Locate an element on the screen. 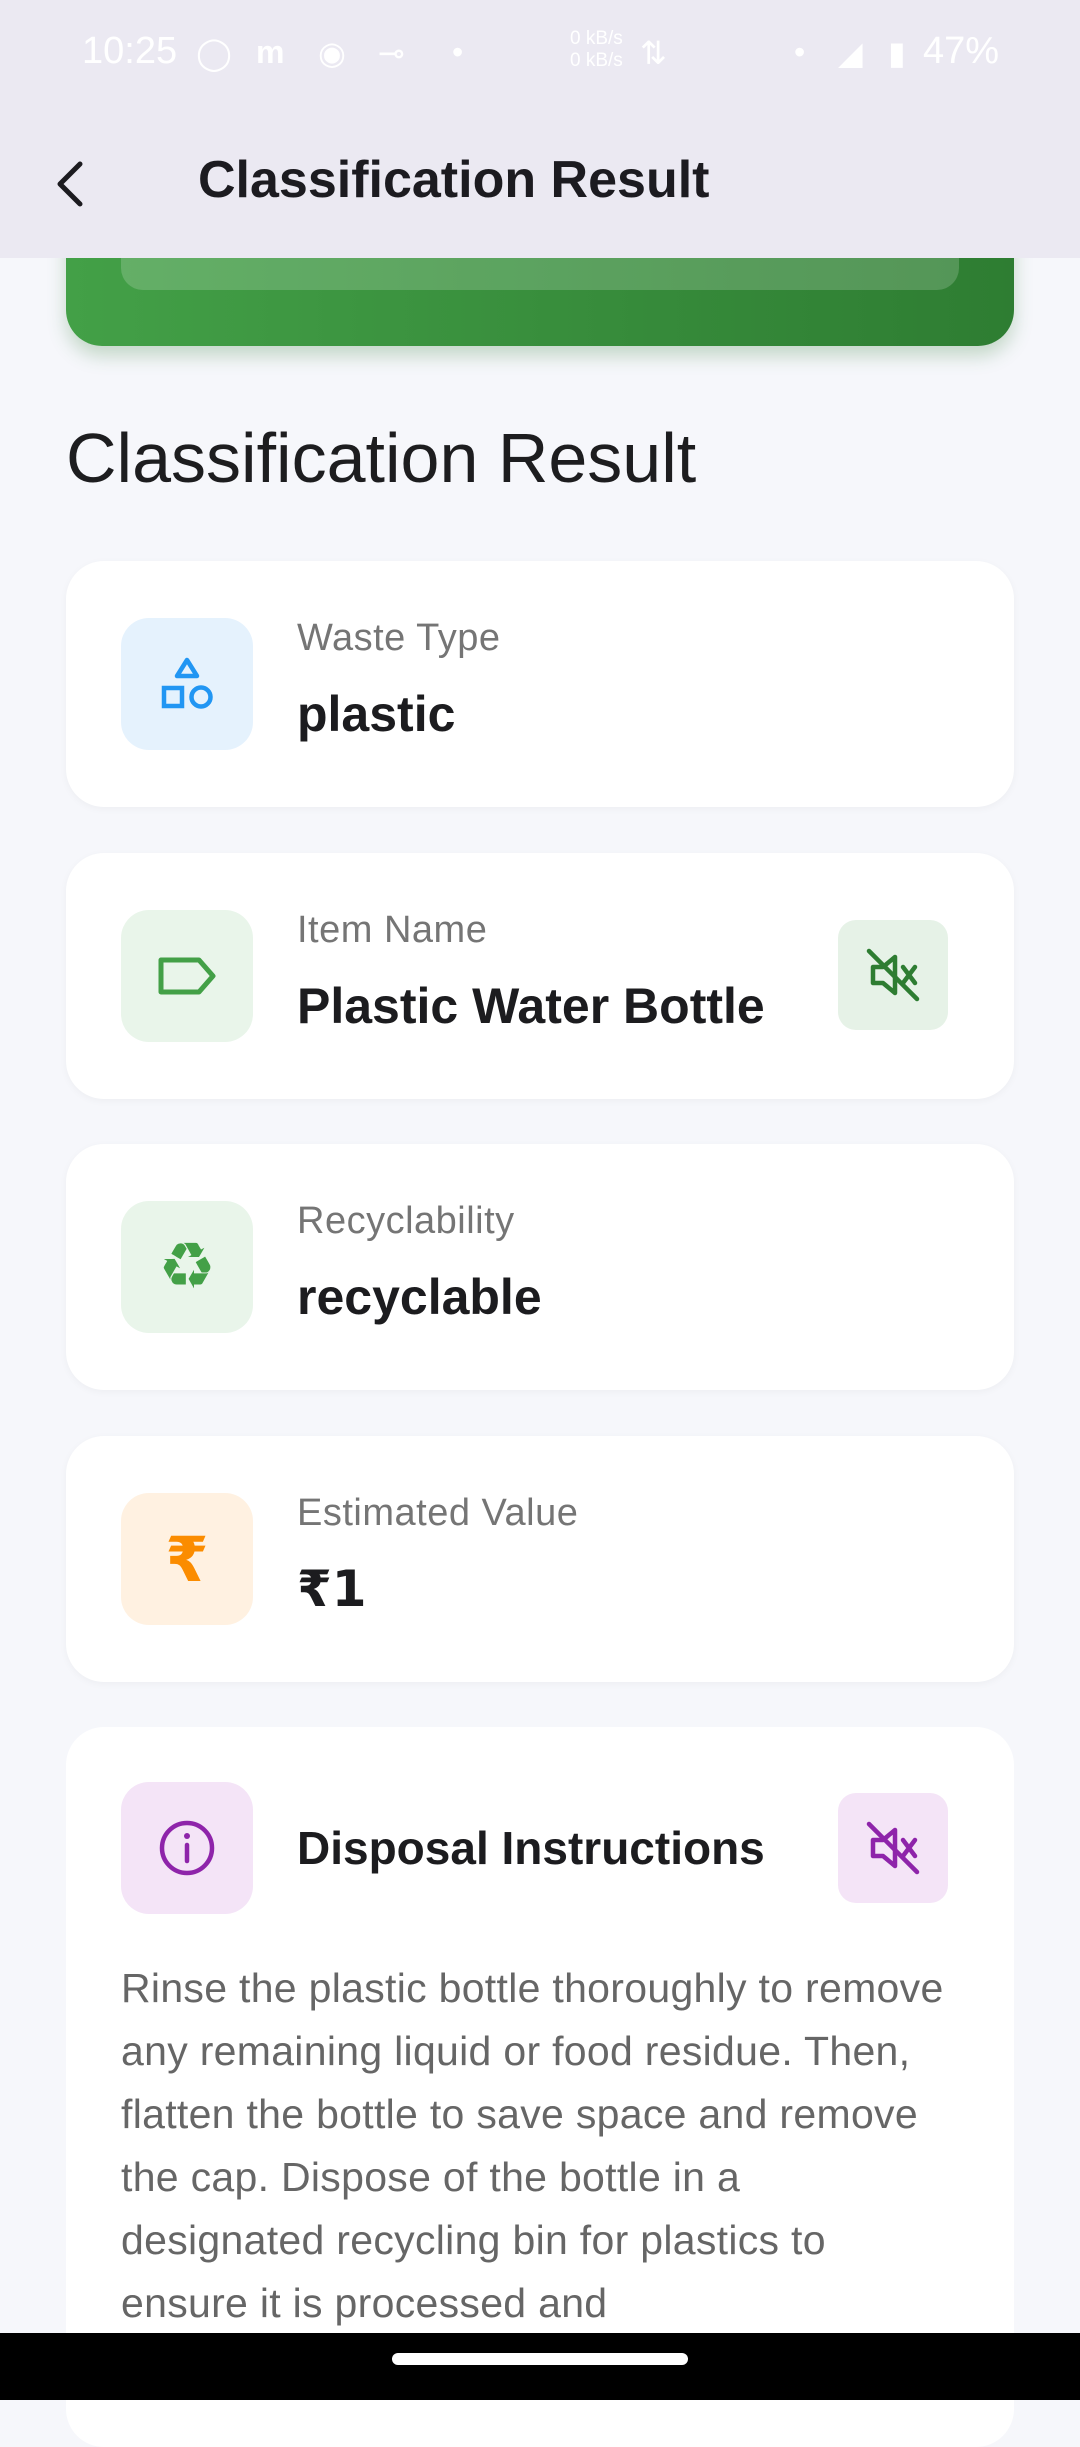 This screenshot has width=1080, height=2447. back-arrow-icon is located at coordinates (70, 184).